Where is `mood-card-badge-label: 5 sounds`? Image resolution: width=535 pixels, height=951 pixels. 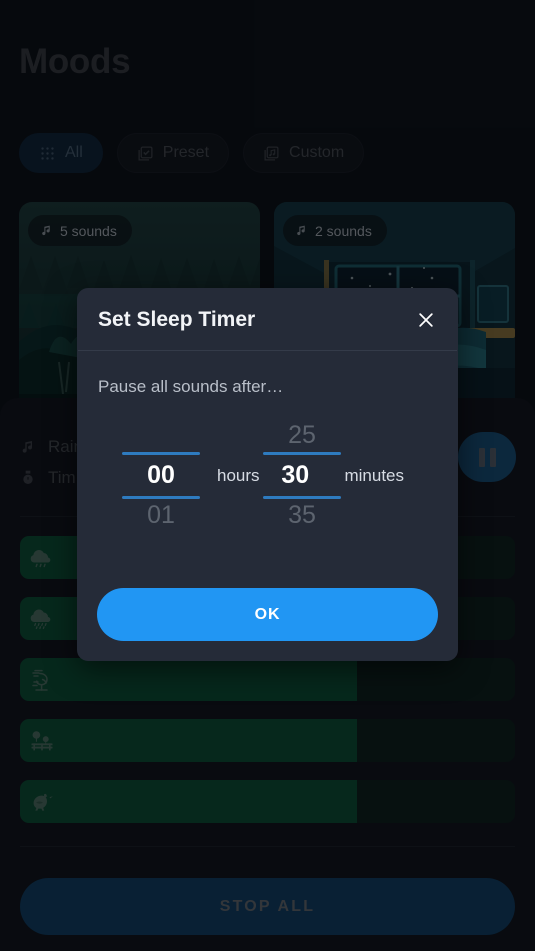
mood-card-badge-label: 5 sounds is located at coordinates (88, 230).